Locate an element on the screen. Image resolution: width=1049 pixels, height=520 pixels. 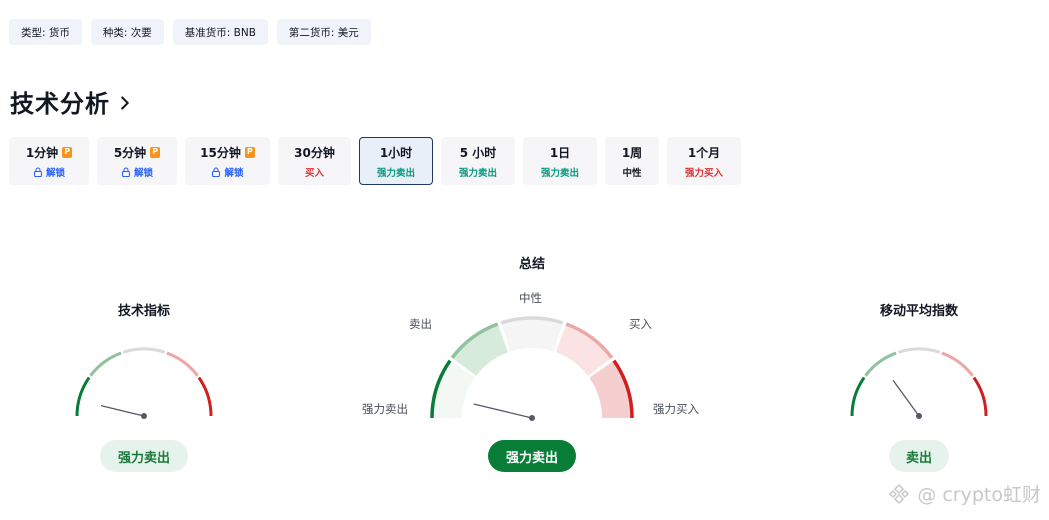
gauge-dial is located at coordinates (919, 383).